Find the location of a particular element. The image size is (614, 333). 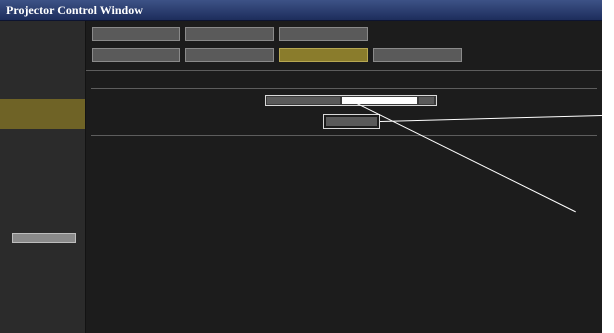

sidebar-button is located at coordinates (44, 238).